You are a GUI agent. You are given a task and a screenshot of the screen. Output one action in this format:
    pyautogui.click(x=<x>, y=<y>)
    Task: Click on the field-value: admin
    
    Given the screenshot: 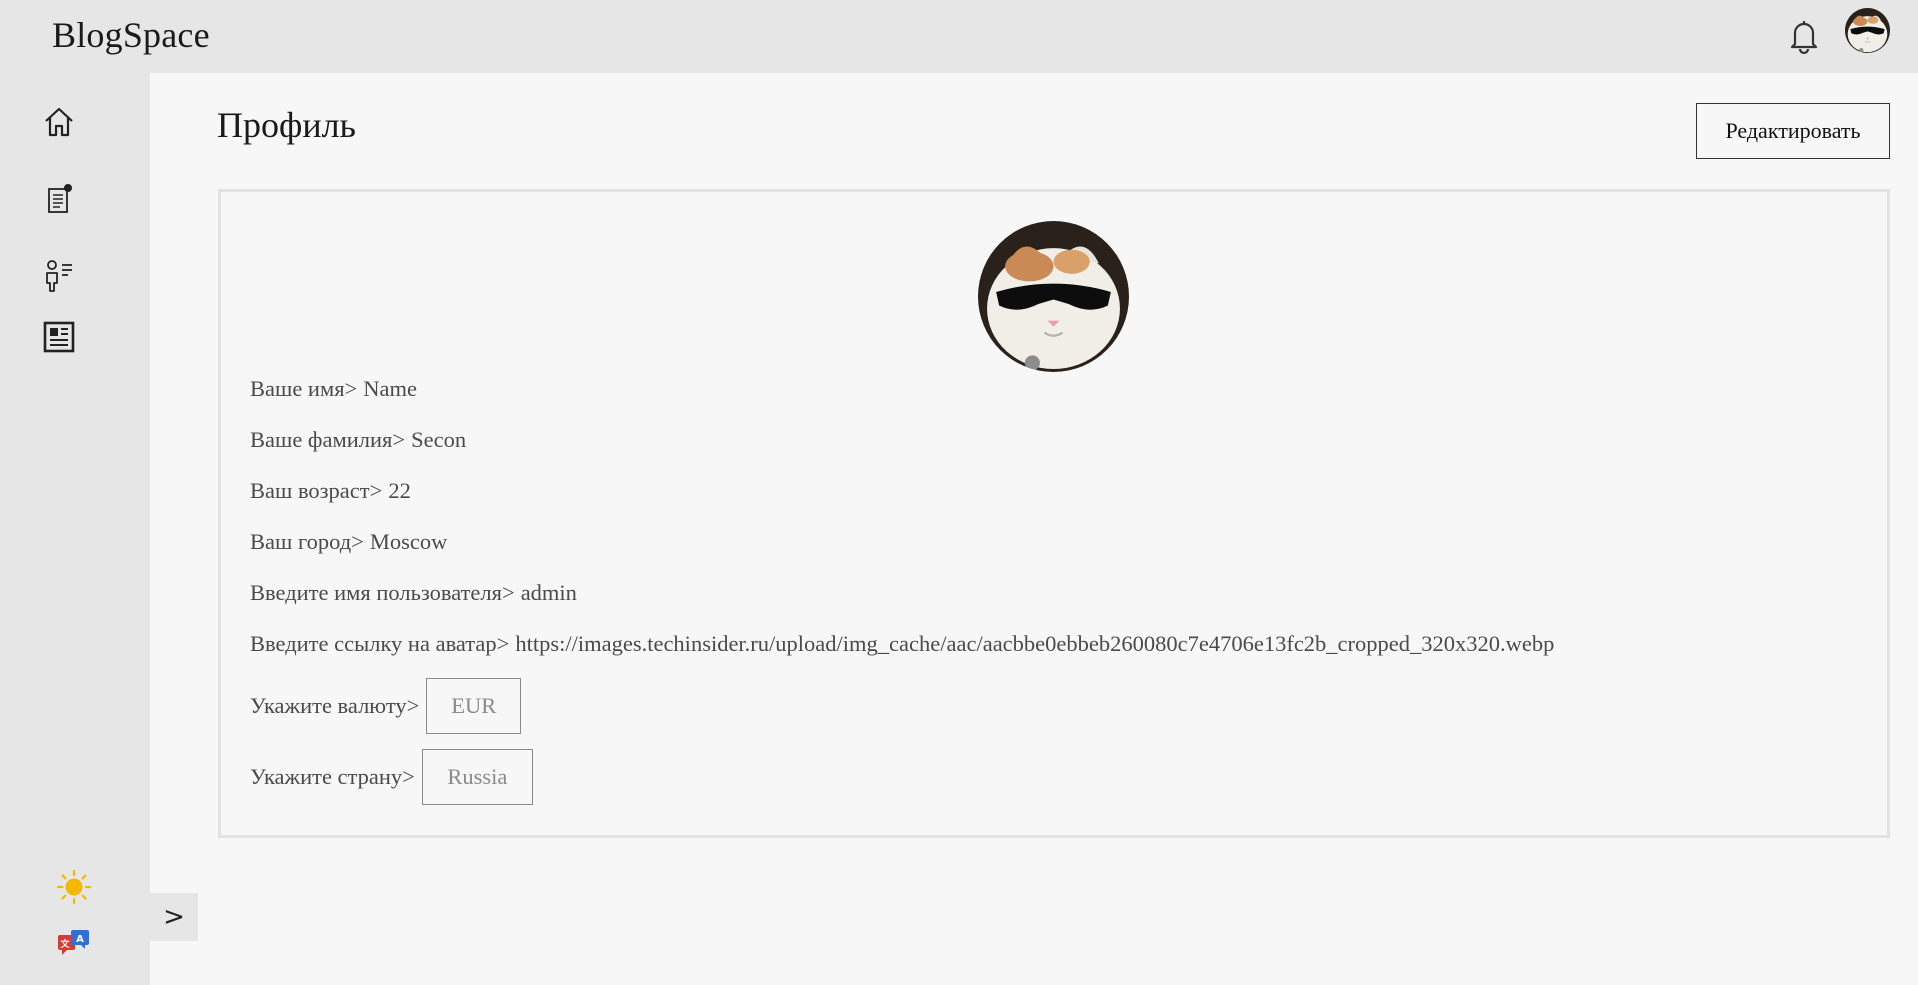 What is the action you would take?
    pyautogui.click(x=548, y=592)
    